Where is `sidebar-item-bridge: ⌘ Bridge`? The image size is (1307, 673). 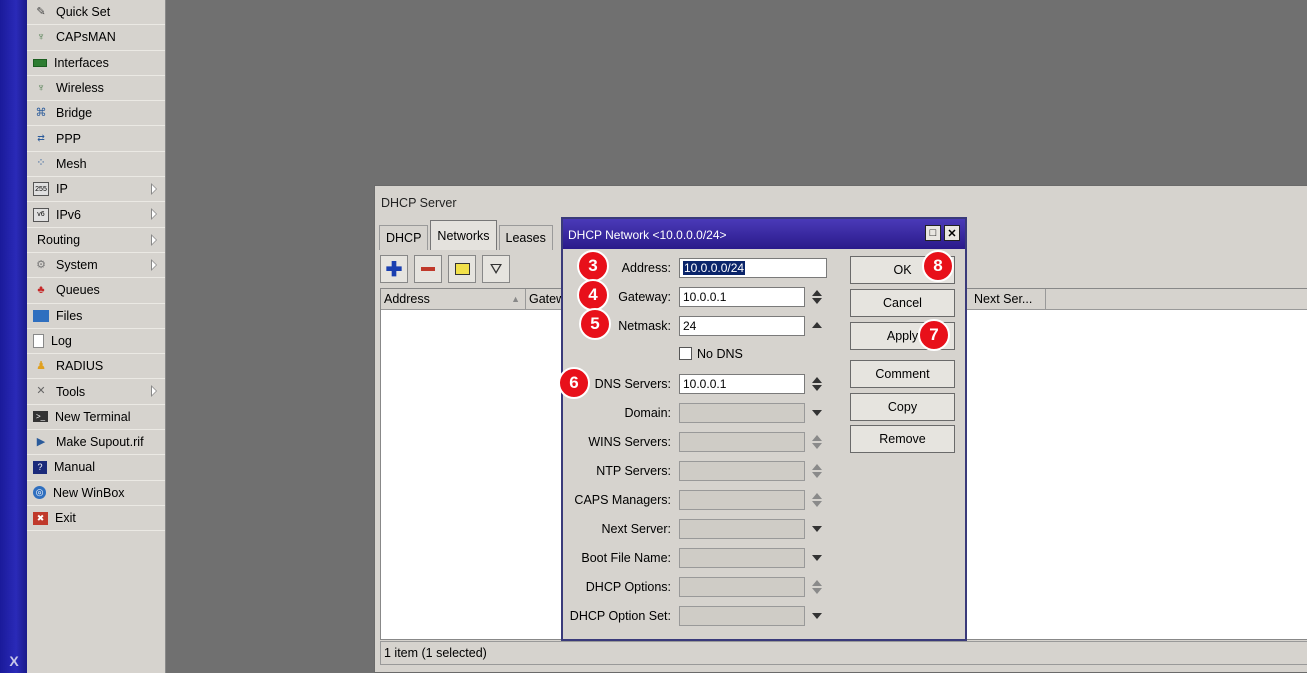
sidebar-item-bridge: ⌘ Bridge is located at coordinates (96, 114).